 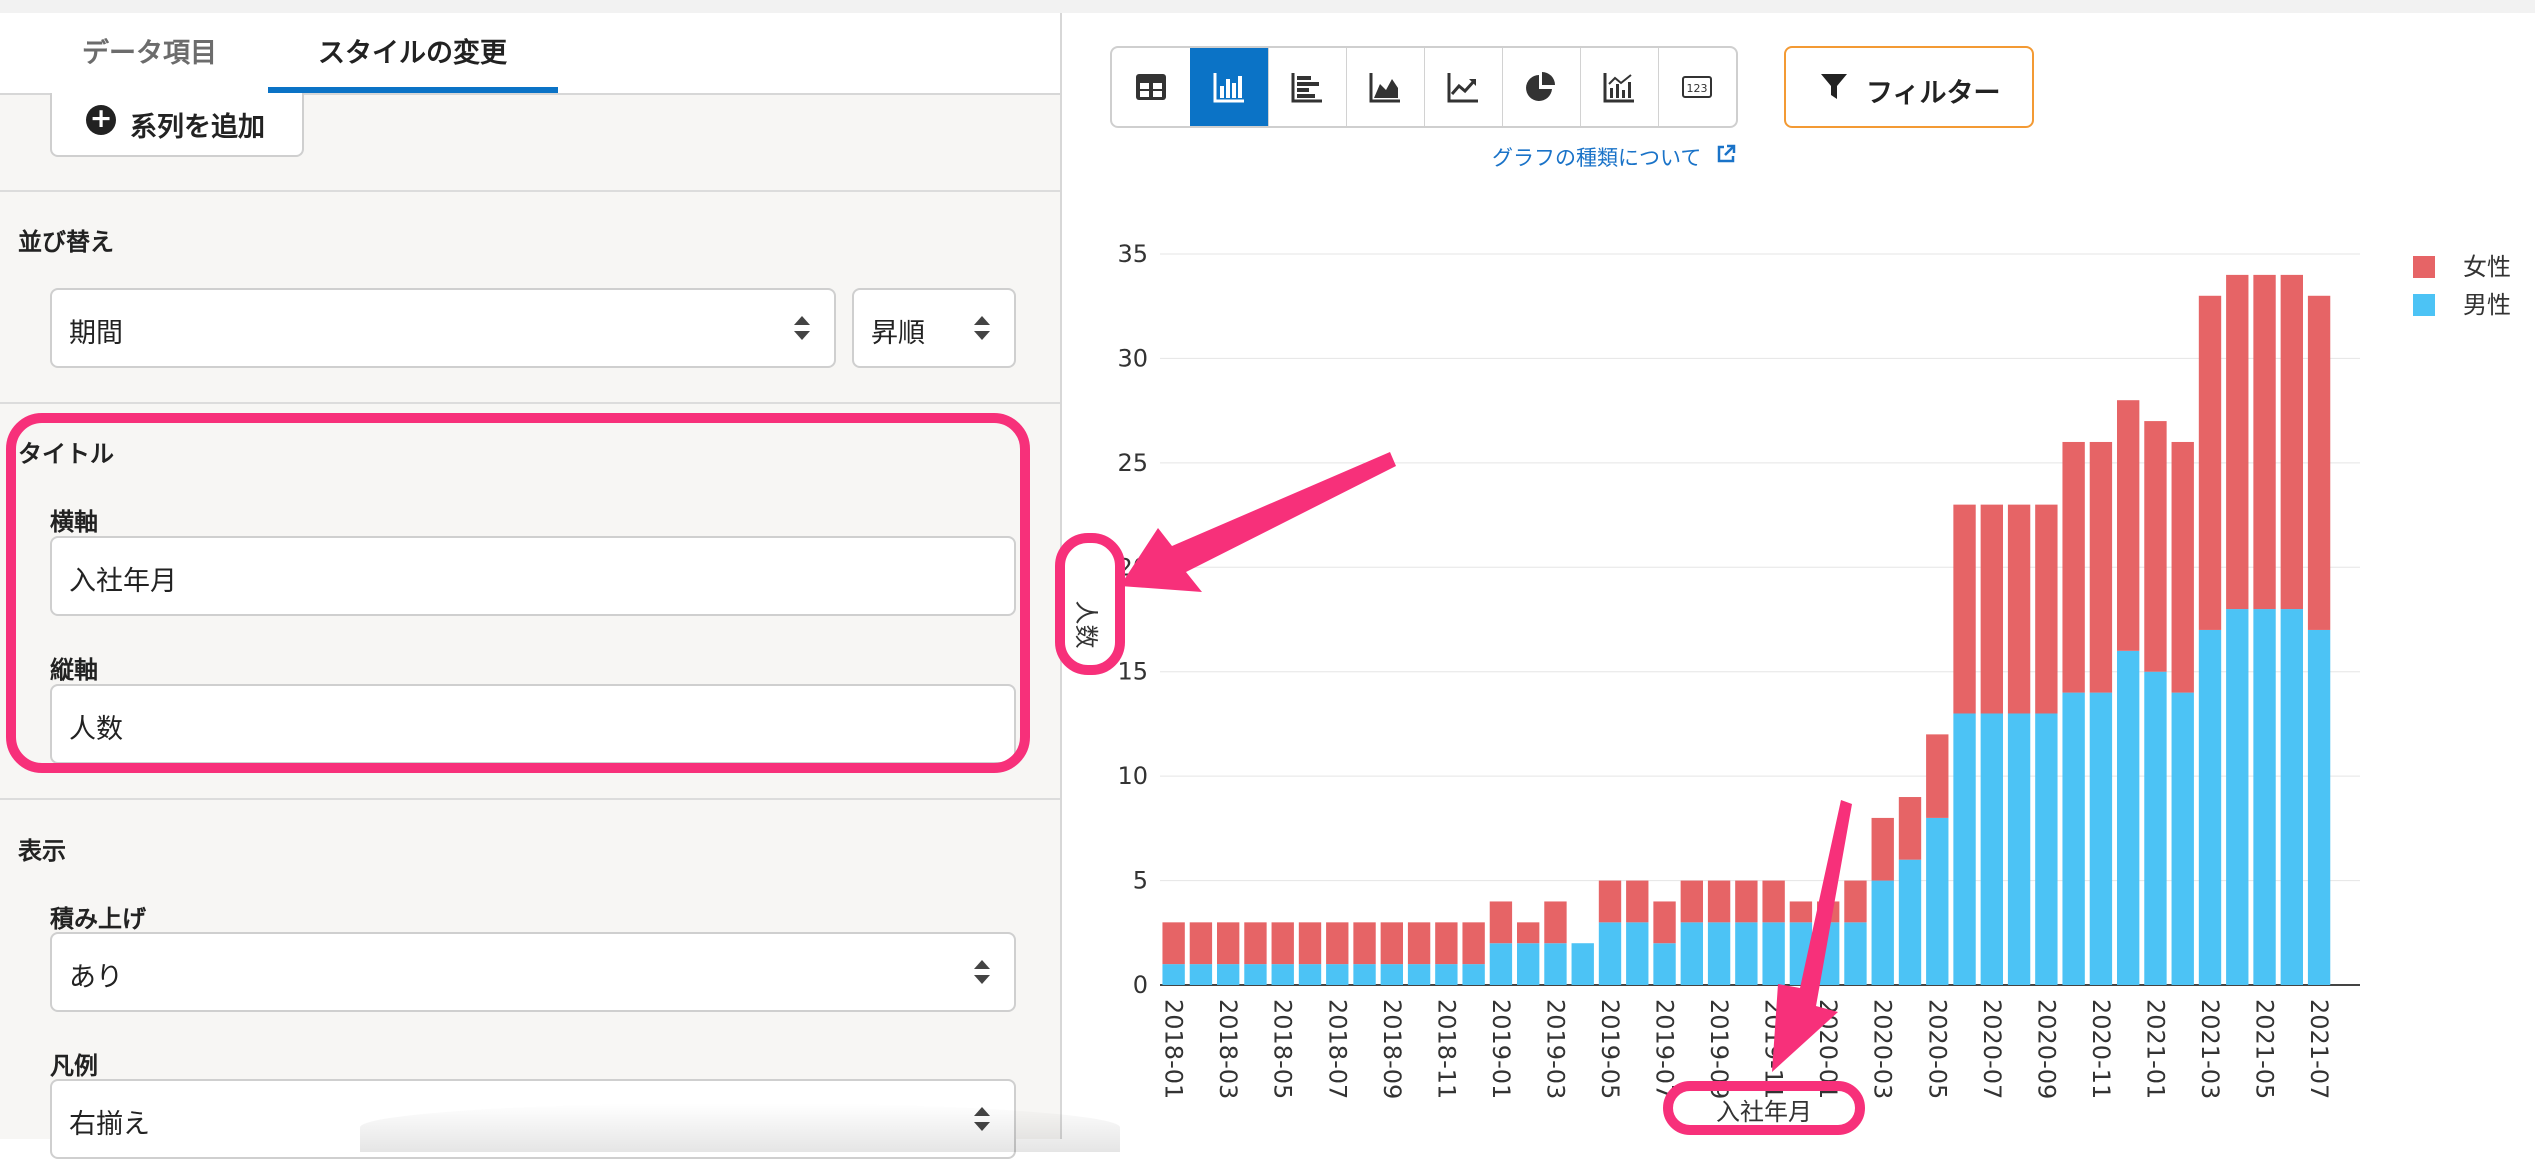 What do you see at coordinates (2210, 1049) in the screenshot?
I see `x-tick-label: 2021-03` at bounding box center [2210, 1049].